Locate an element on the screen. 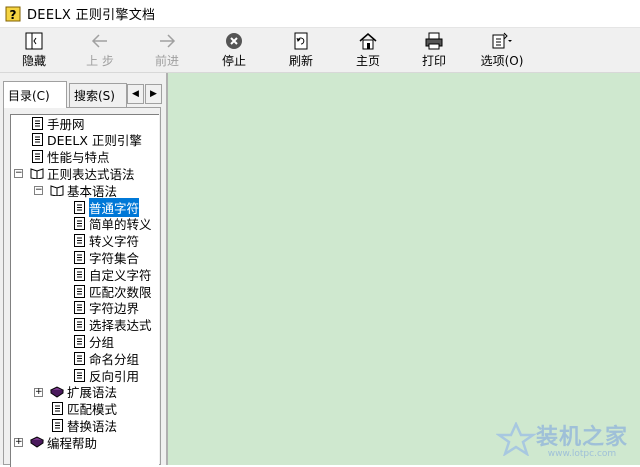 This screenshot has width=640, height=467. options-button: 选项(O) is located at coordinates (502, 50).